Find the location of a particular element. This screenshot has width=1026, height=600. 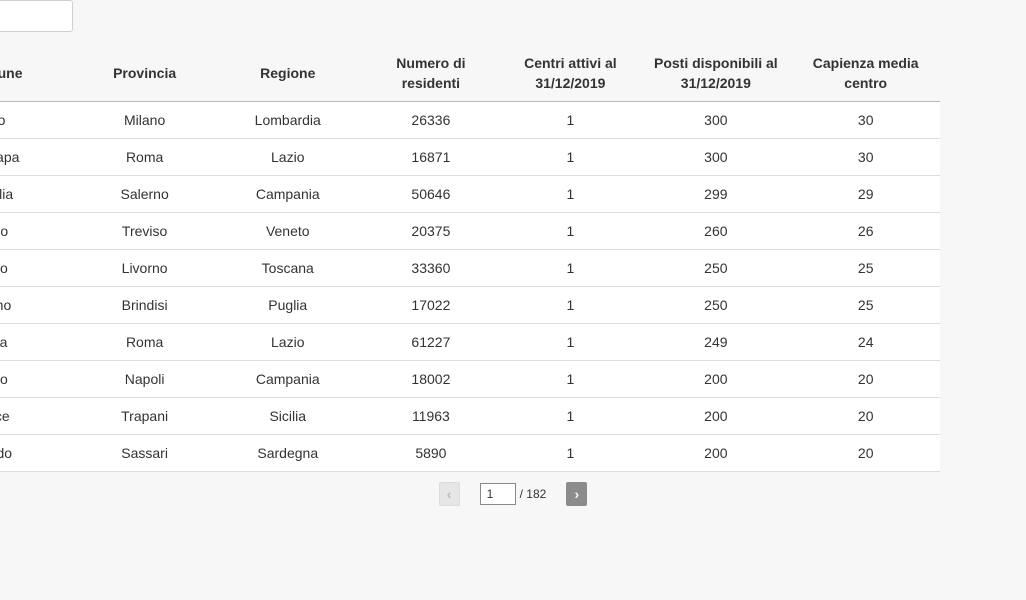

cell-residenti: 18002 is located at coordinates (431, 379).